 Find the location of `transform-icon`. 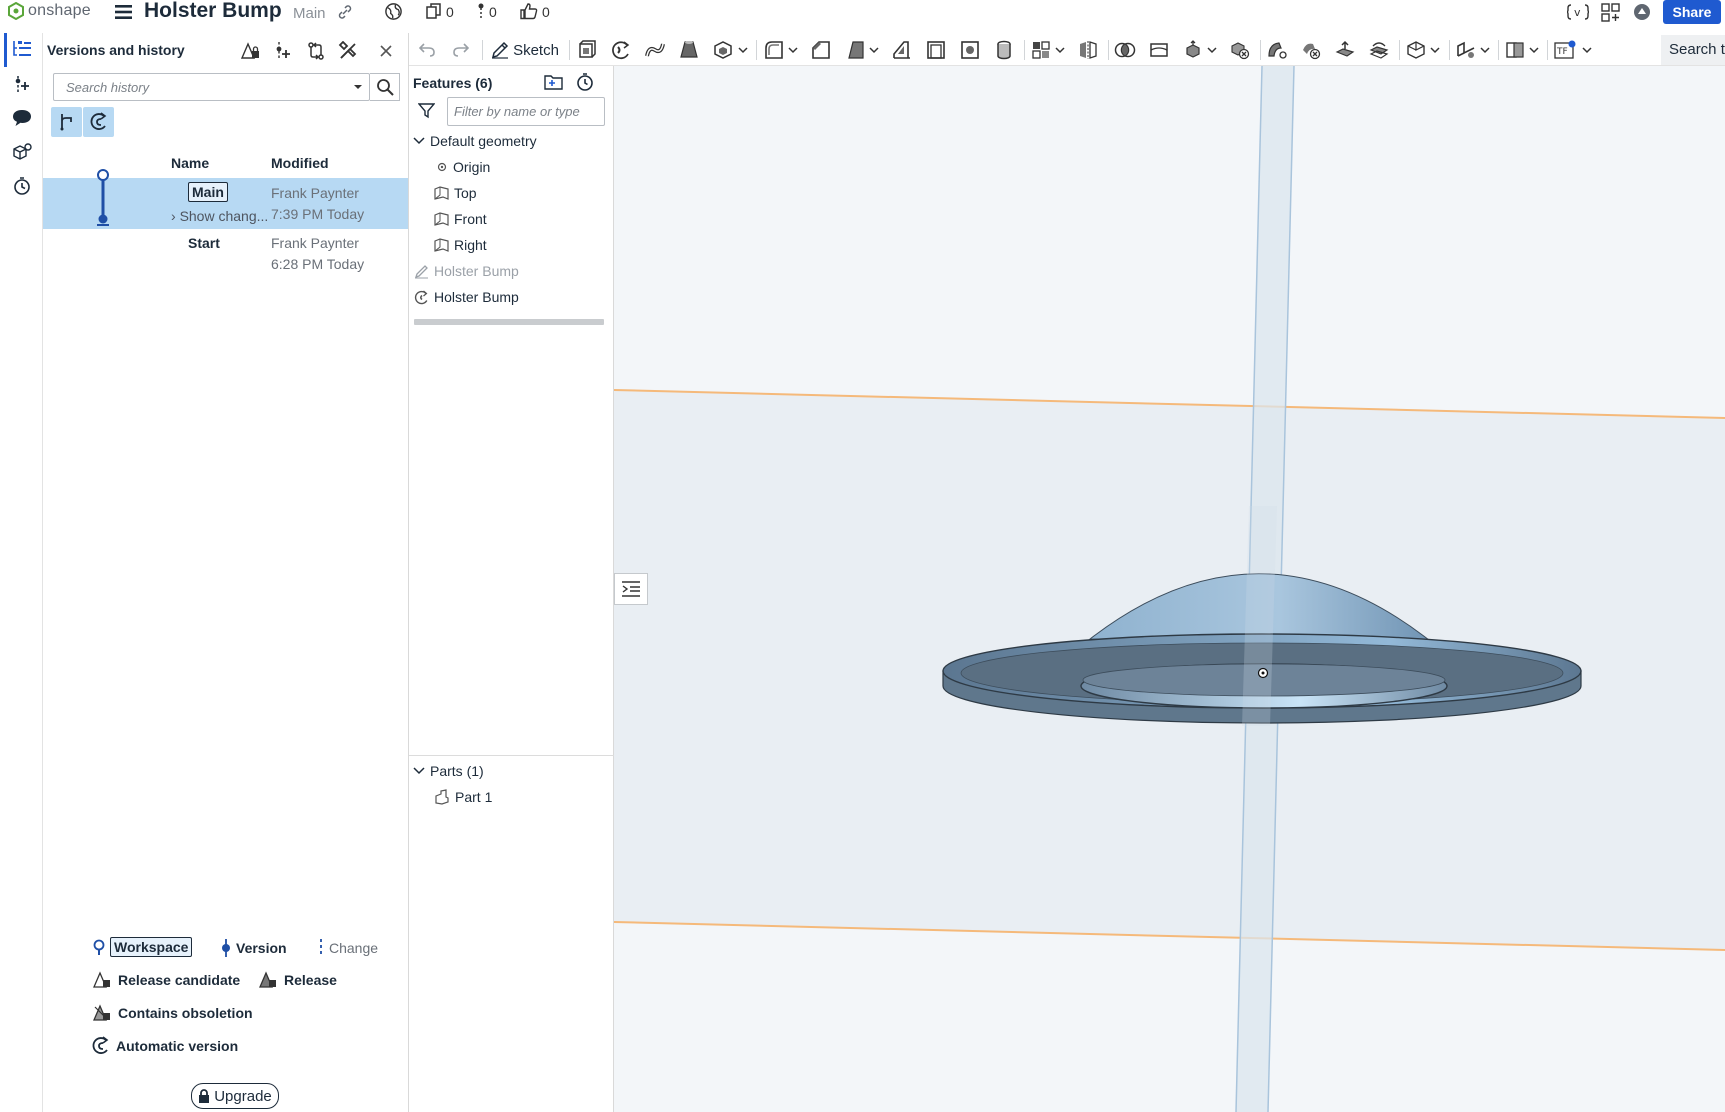

transform-icon is located at coordinates (1193, 50).